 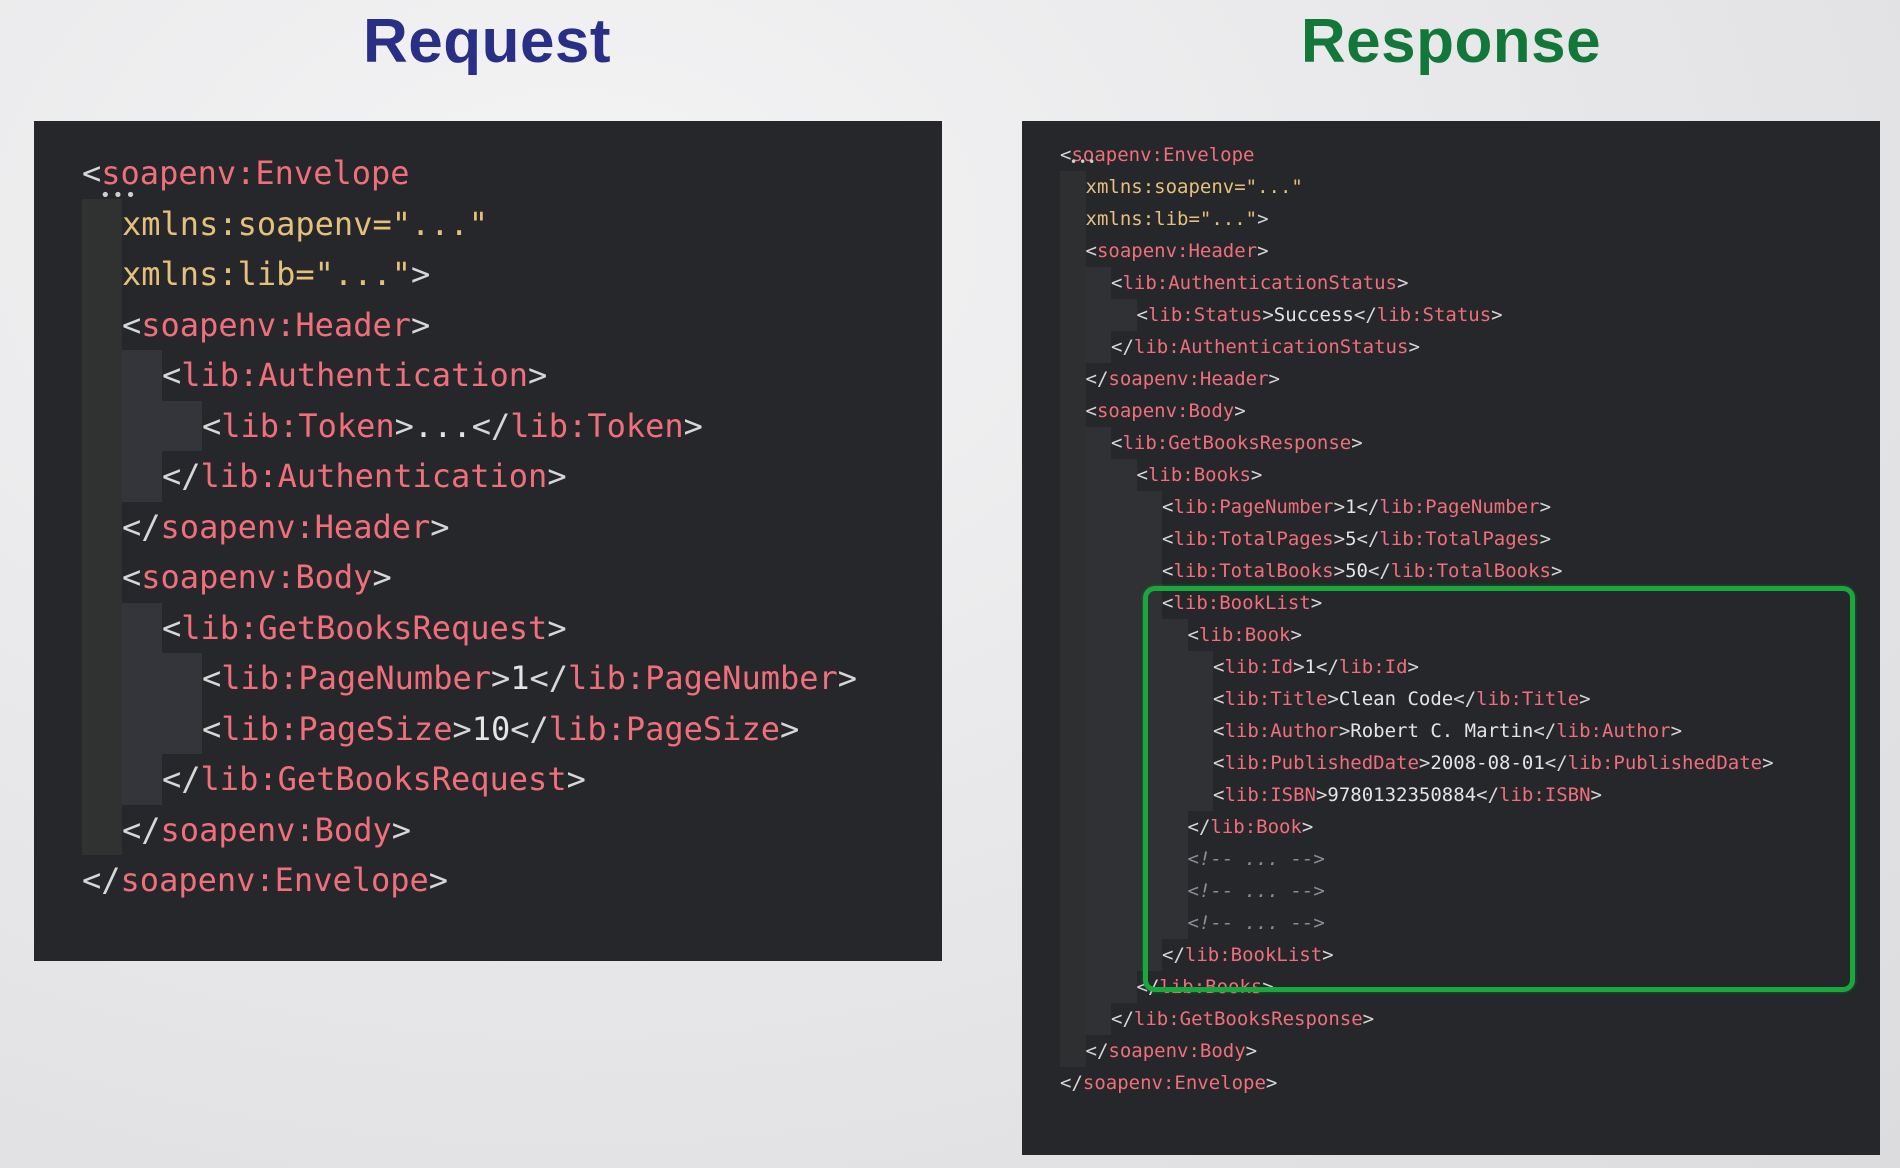 I want to click on xml-tag-name: lib:Status, so click(x=1434, y=315).